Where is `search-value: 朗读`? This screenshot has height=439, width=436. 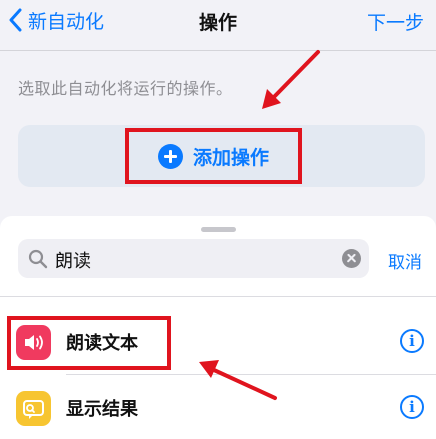 search-value: 朗读 is located at coordinates (73, 261).